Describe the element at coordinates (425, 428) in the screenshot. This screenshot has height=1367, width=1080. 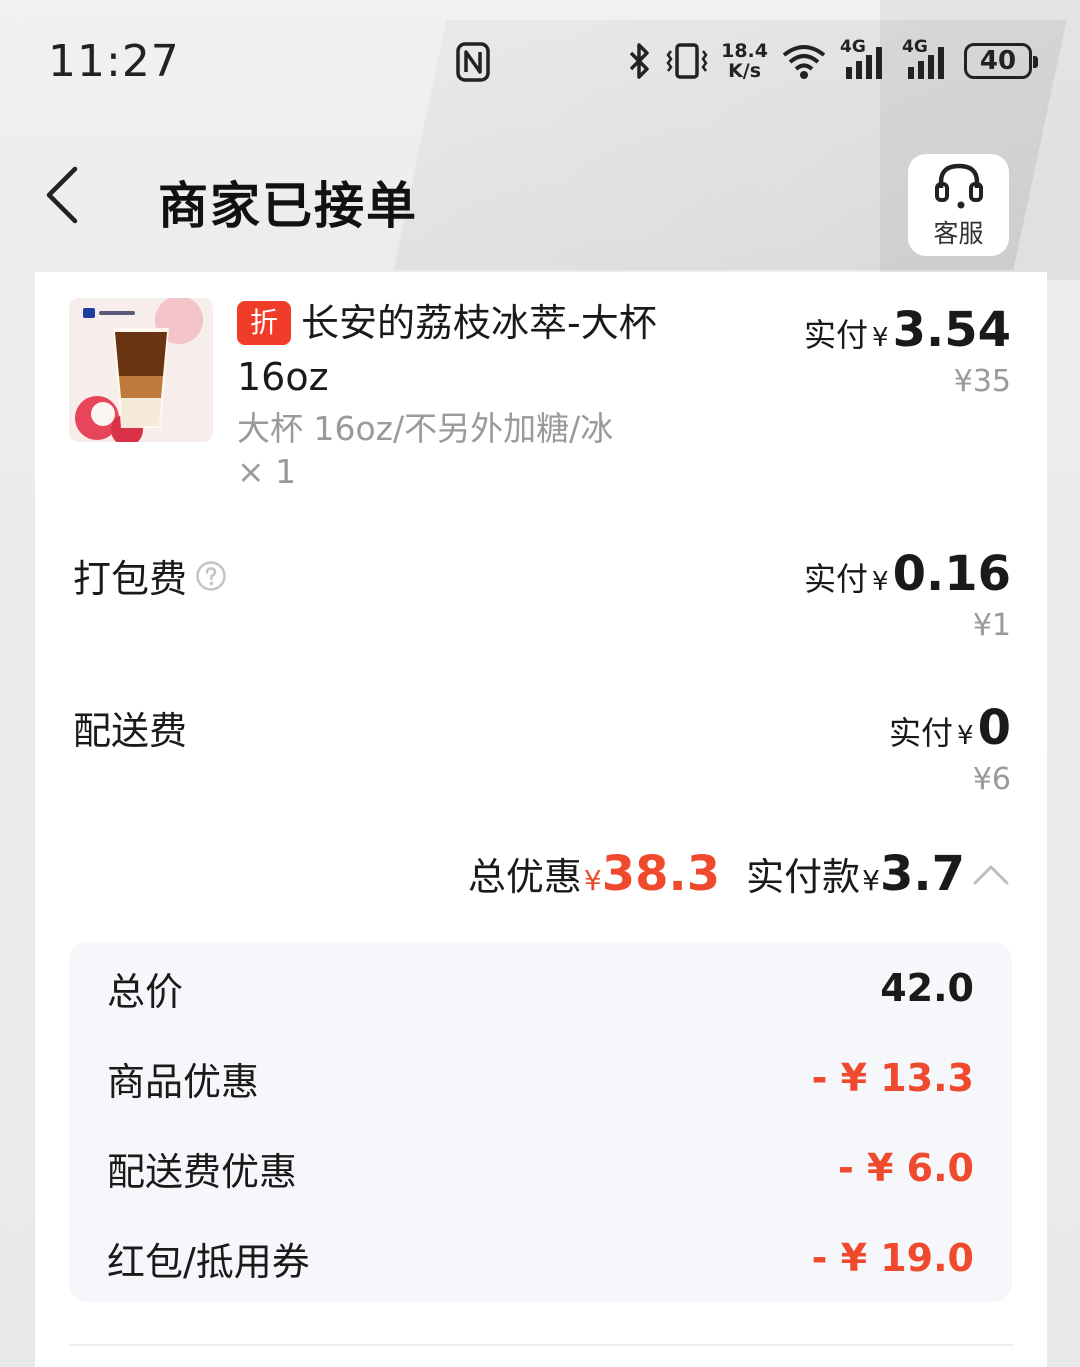
I see `product-spec: 大杯 16oz/不另外加糖/冰` at that location.